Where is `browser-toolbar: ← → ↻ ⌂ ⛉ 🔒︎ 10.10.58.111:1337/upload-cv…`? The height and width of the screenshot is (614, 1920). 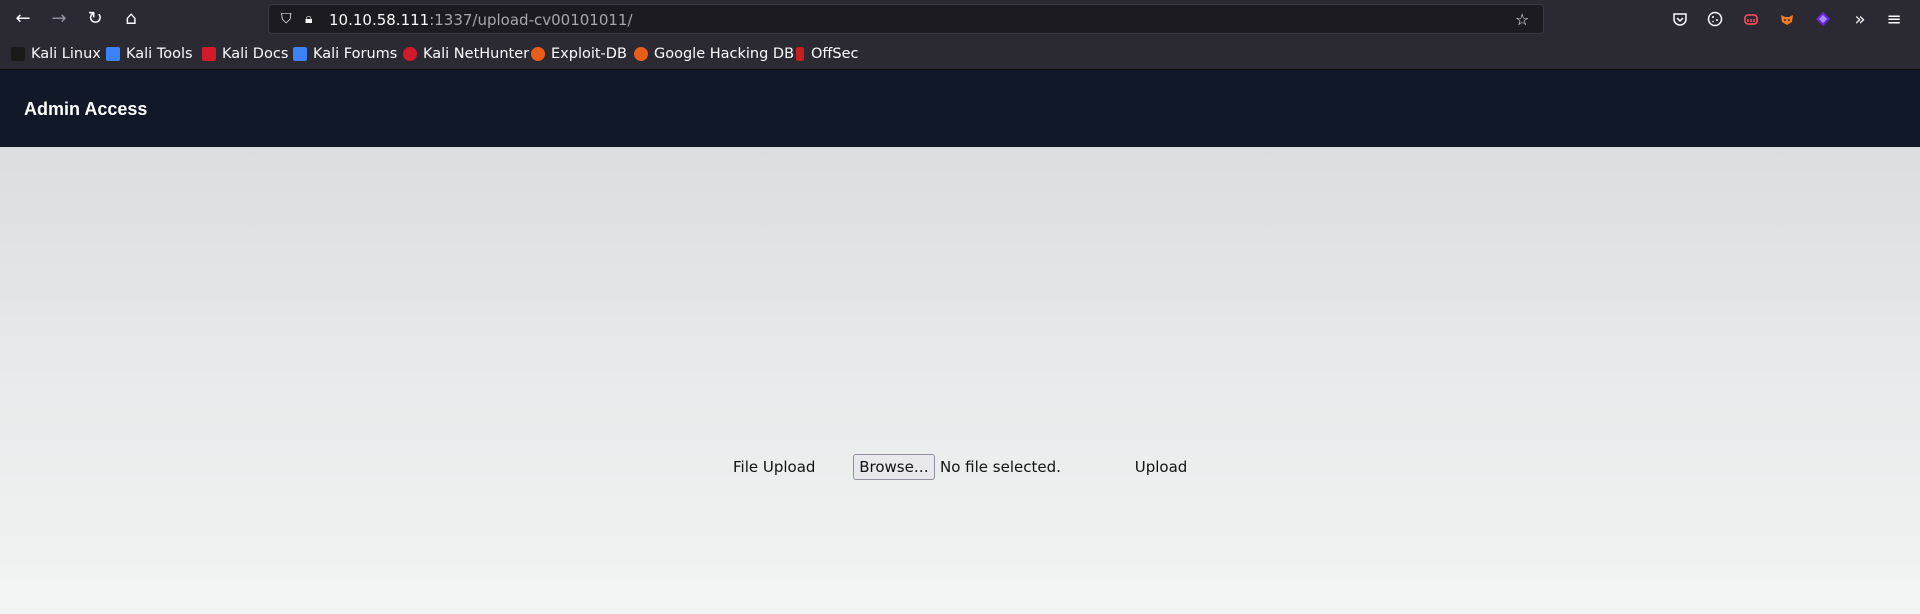 browser-toolbar: ← → ↻ ⌂ ⛉ 🔒︎ 10.10.58.111:1337/upload-cv… is located at coordinates (960, 19).